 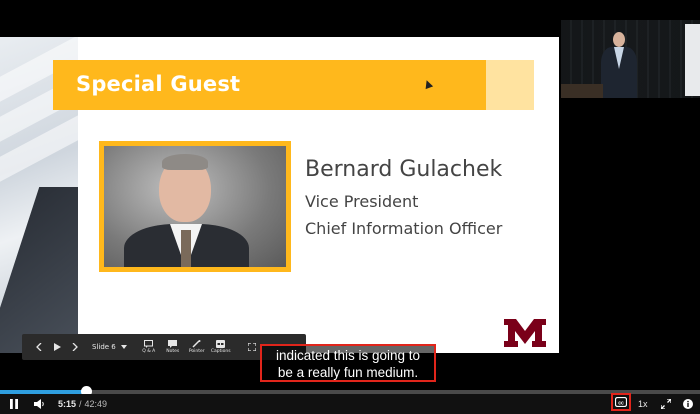 What do you see at coordinates (525, 333) in the screenshot?
I see `university-logo-icon` at bounding box center [525, 333].